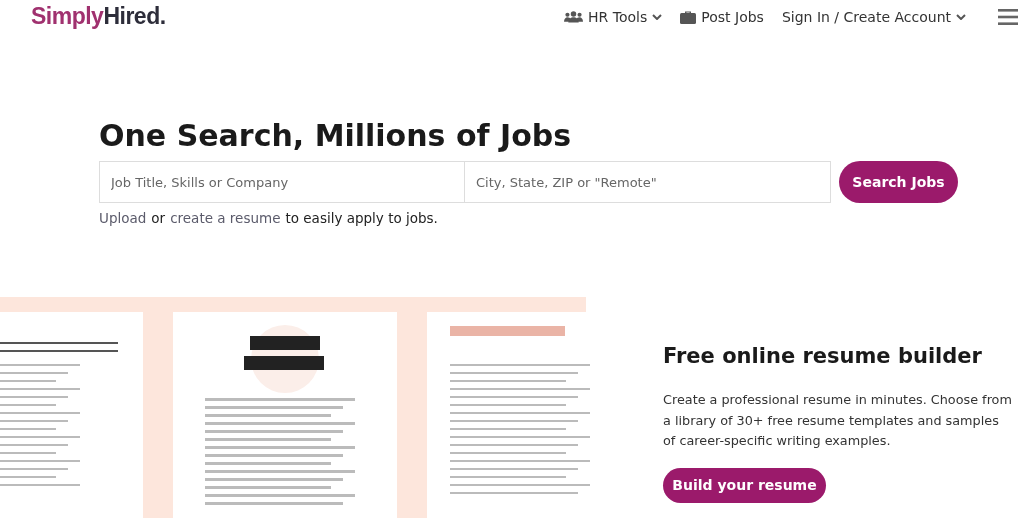  Describe the element at coordinates (823, 356) in the screenshot. I see `section-title: Free online resume builder` at that location.